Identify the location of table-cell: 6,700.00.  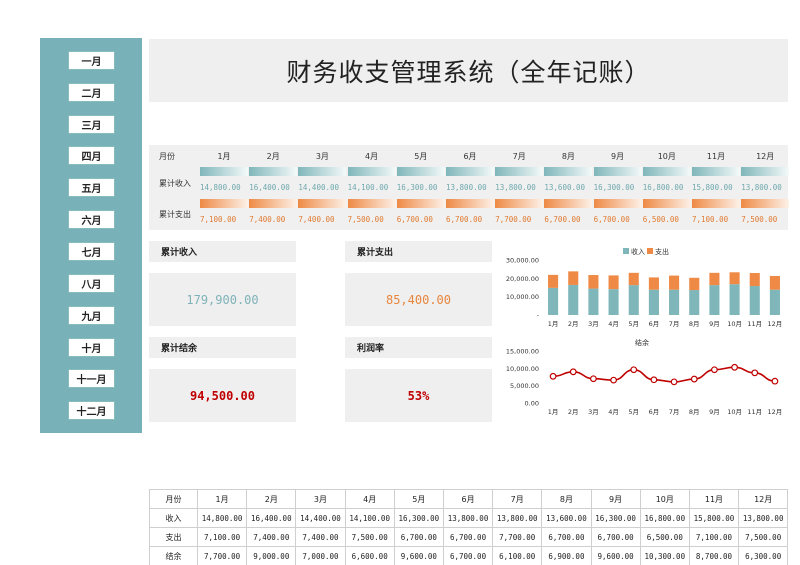
(468, 555).